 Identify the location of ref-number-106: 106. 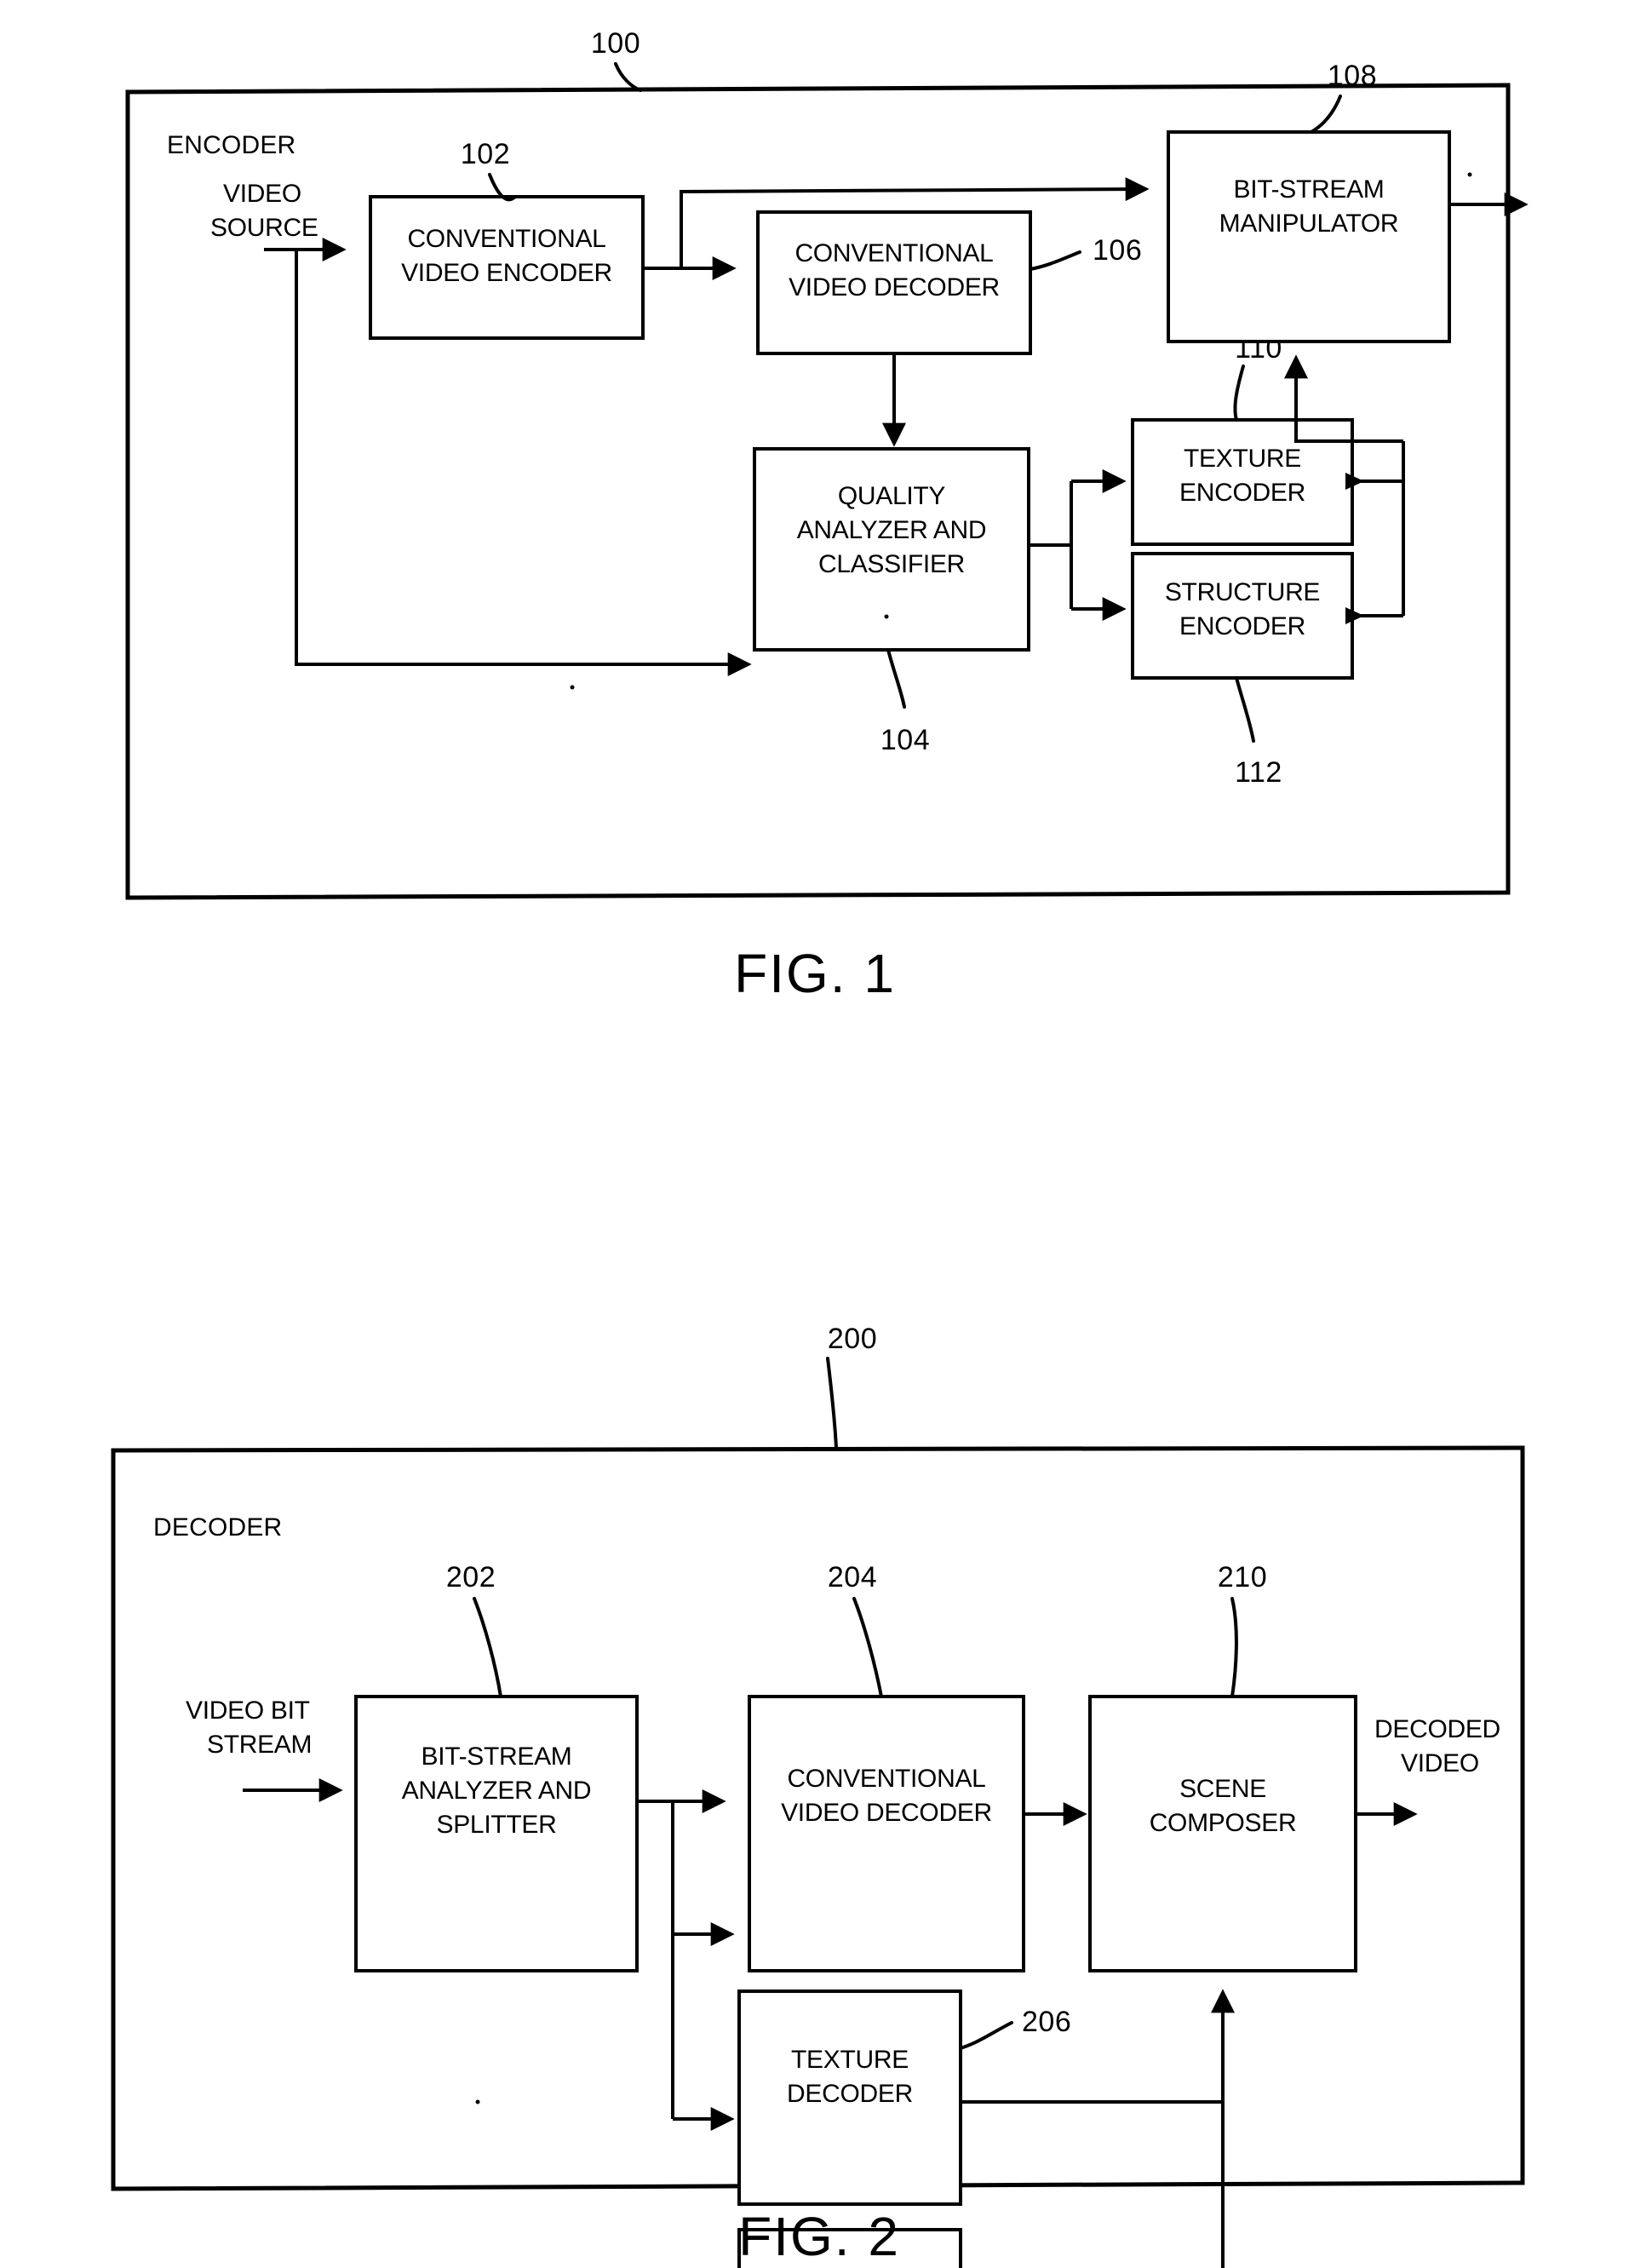
(1117, 250).